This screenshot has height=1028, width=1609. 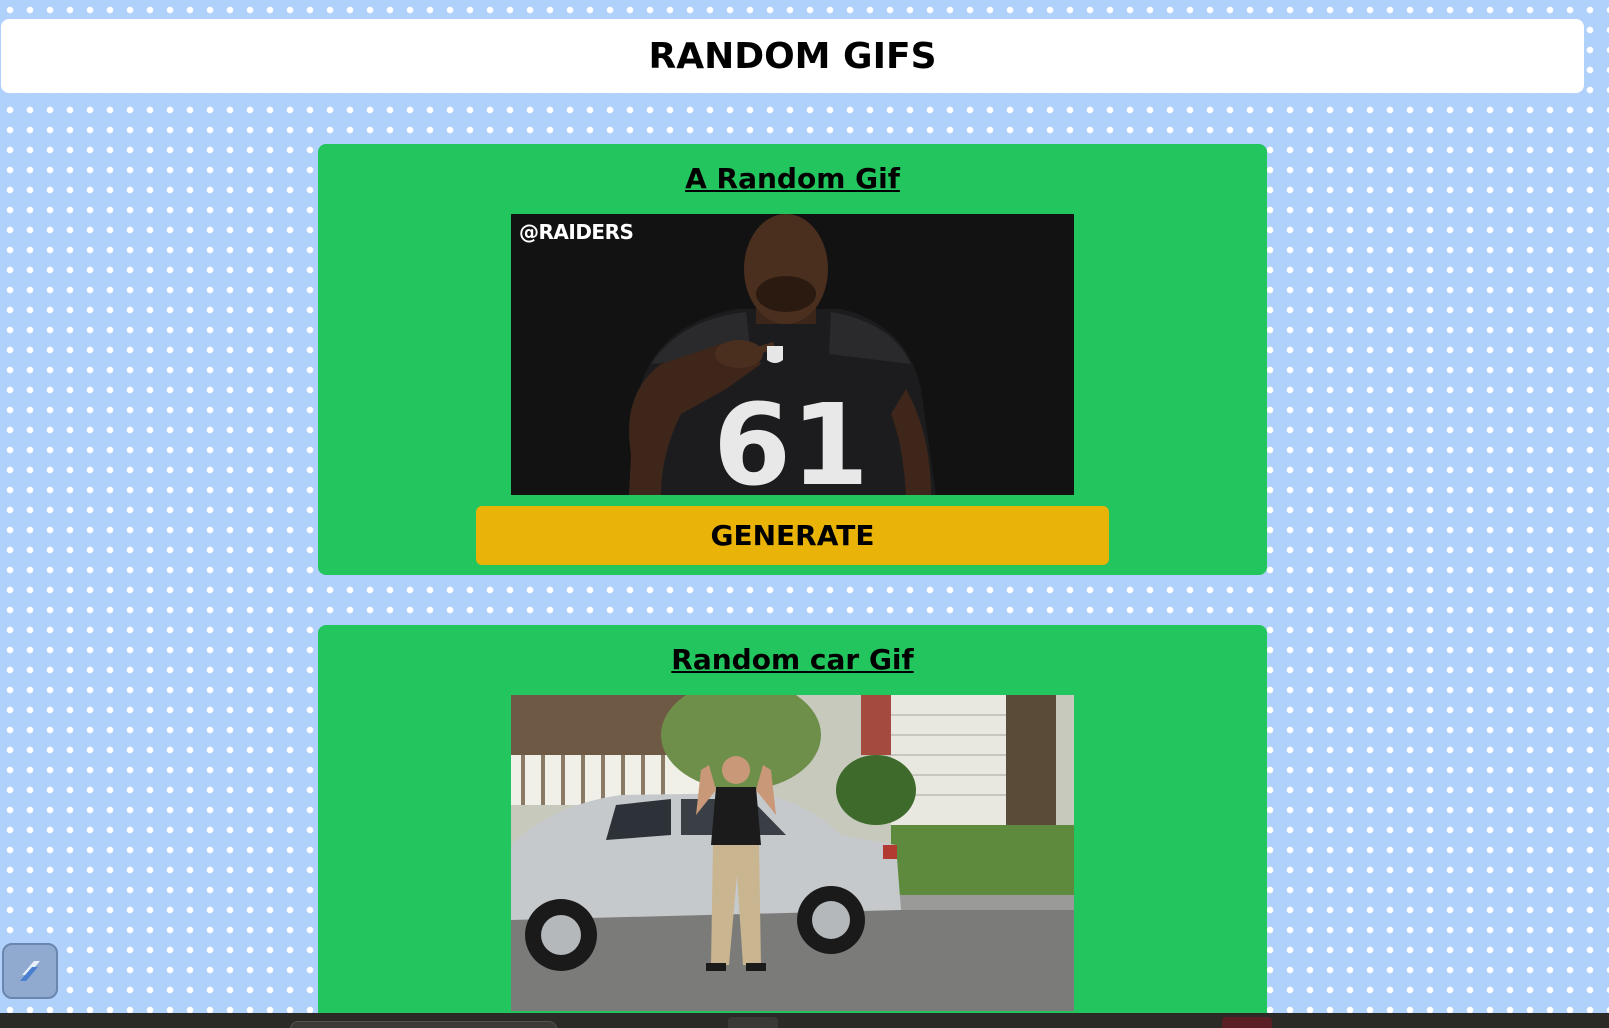 I want to click on slash-logo-icon, so click(x=30, y=971).